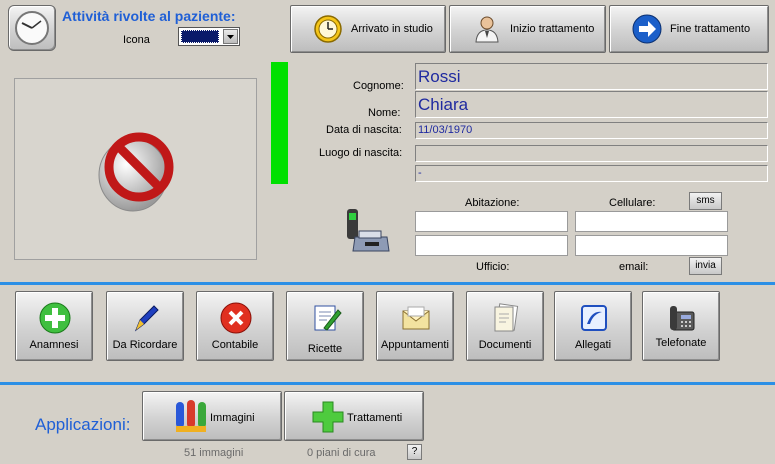  I want to click on dob-field: 11/03/1970, so click(591, 130).